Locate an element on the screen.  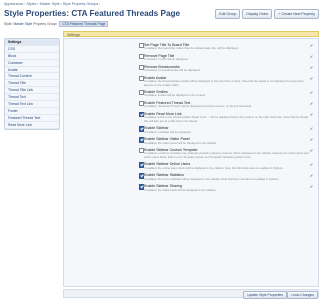
sidebar-item: Settings is located at coordinates (32, 42).